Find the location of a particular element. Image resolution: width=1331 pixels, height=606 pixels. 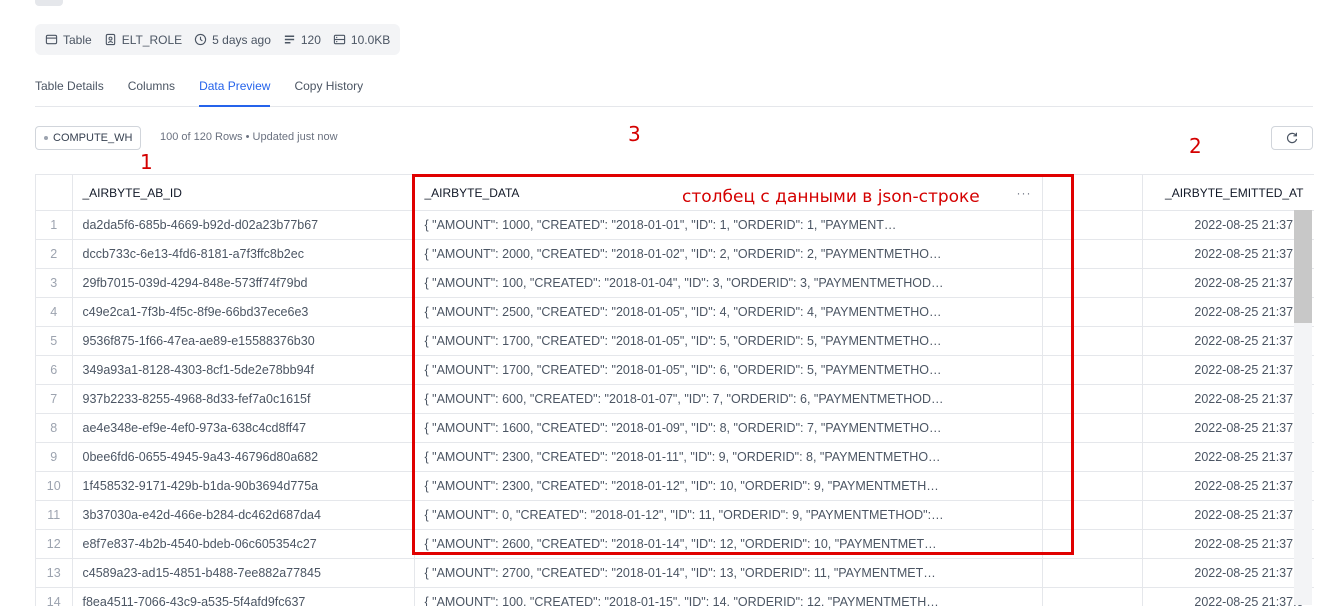

cell-ab-id: 3b37030a-e42d-466e-b284-dc462d687da4 is located at coordinates (243, 515).